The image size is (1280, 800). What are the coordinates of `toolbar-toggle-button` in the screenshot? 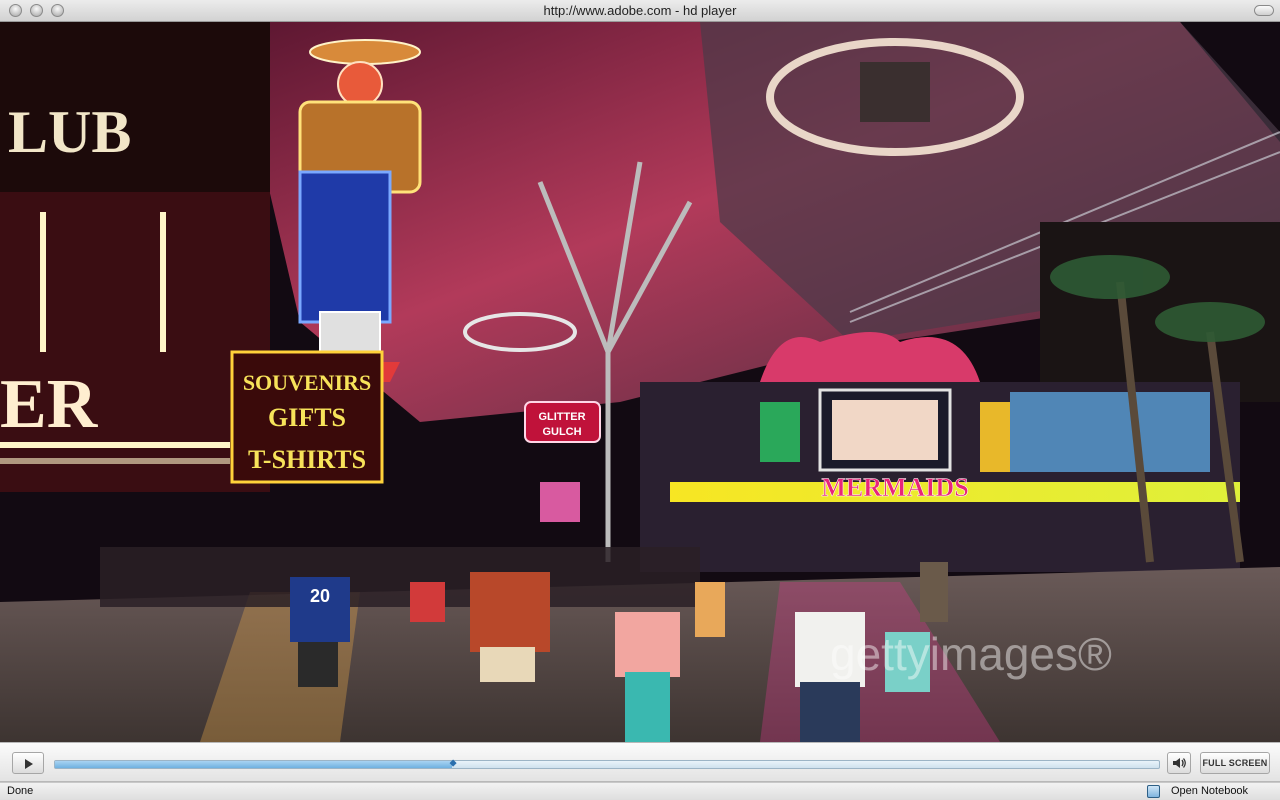 It's located at (1264, 10).